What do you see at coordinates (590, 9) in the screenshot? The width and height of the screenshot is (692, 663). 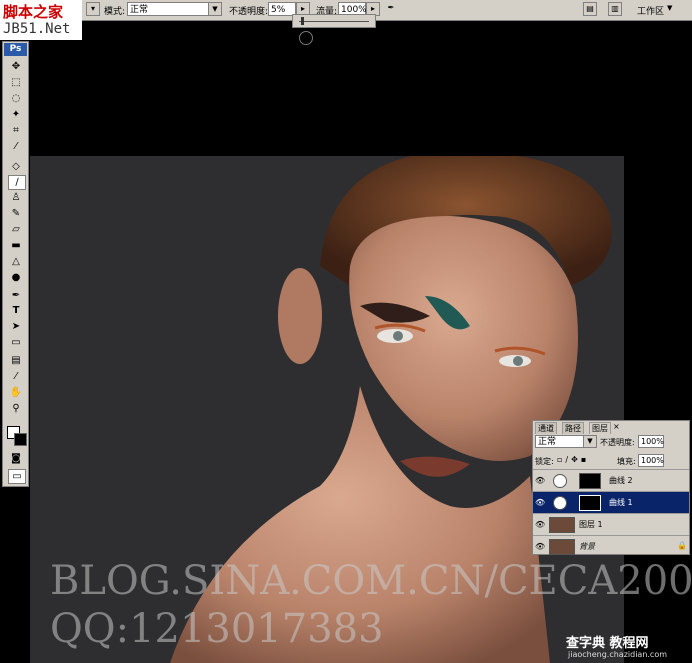 I see `file-browser-icon: ▤` at bounding box center [590, 9].